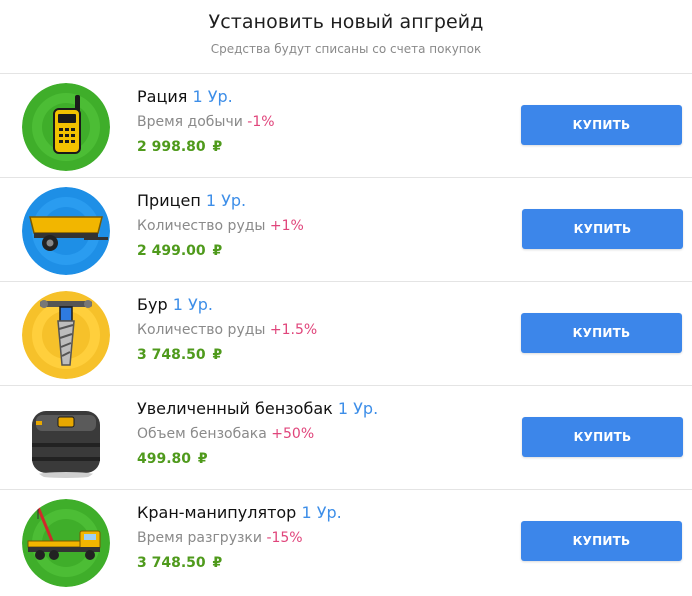 The height and width of the screenshot is (596, 692). I want to click on trailer-icon, so click(66, 231).